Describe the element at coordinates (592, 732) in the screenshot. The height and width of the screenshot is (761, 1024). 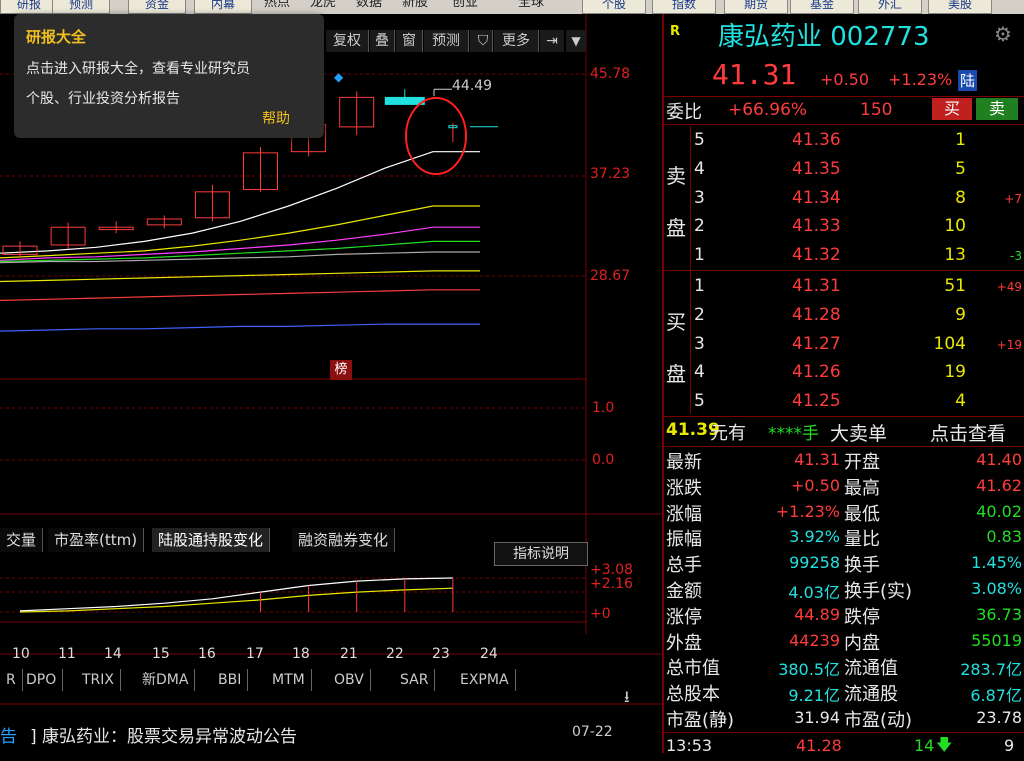
I see `news-date: 07-22` at that location.